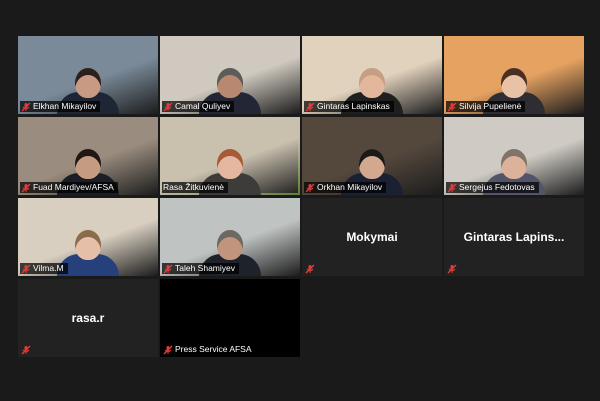 The image size is (600, 401). I want to click on participant-display-name: rasa.r, so click(88, 318).